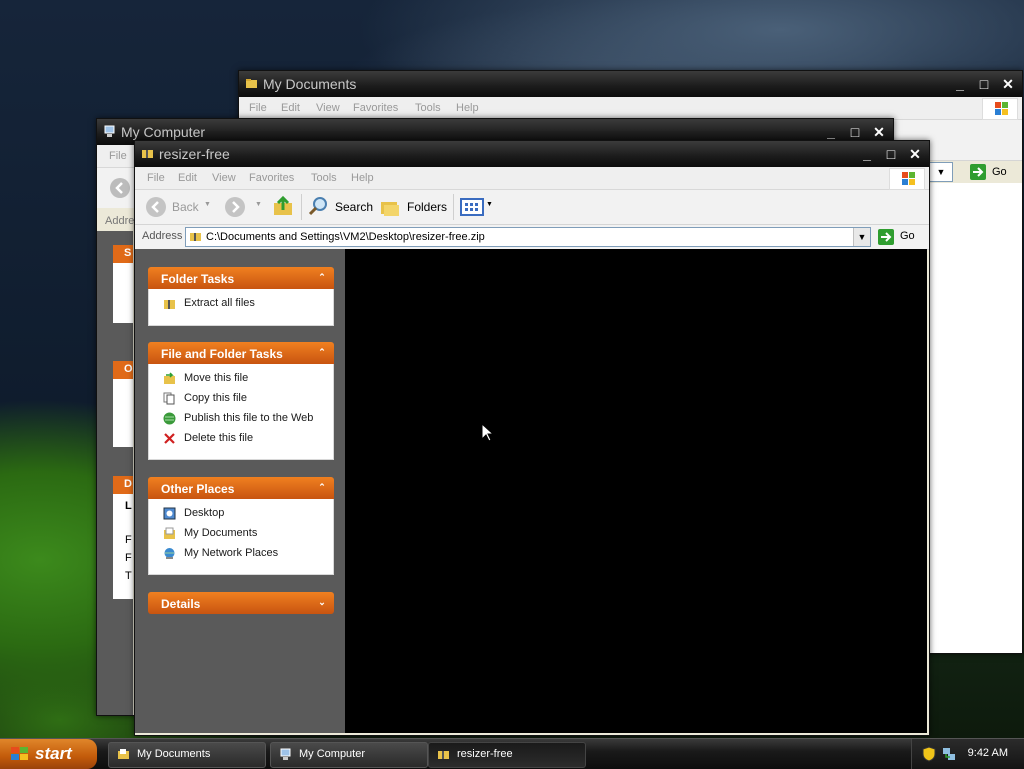  Describe the element at coordinates (169, 553) in the screenshot. I see `network-icon` at that location.